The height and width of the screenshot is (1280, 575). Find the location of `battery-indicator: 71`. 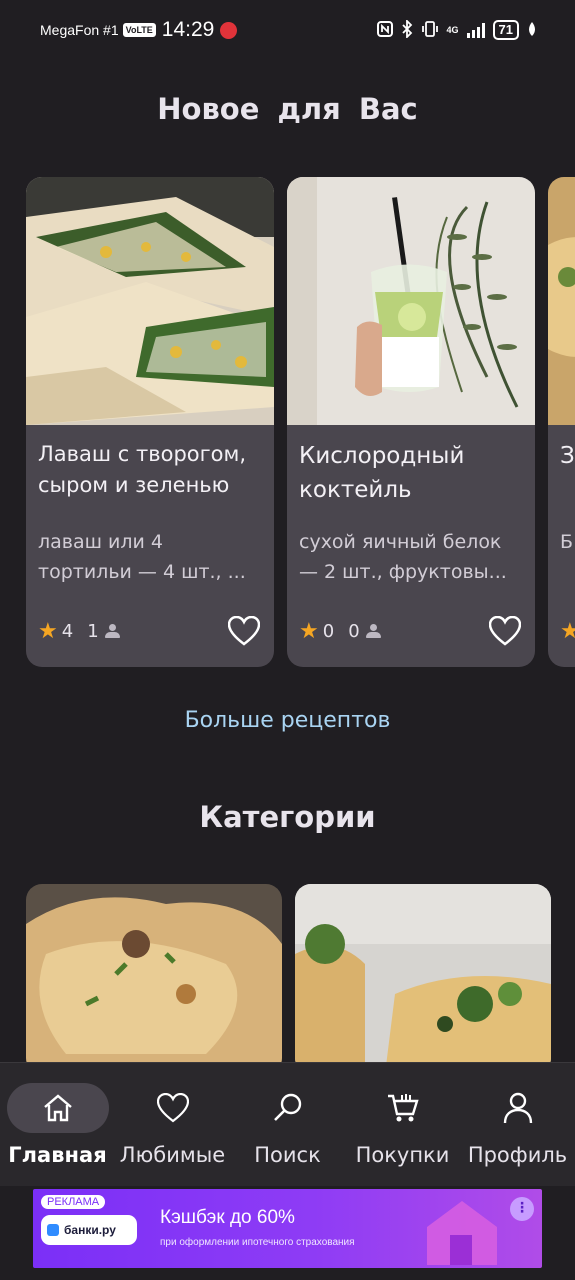

battery-indicator: 71 is located at coordinates (505, 30).